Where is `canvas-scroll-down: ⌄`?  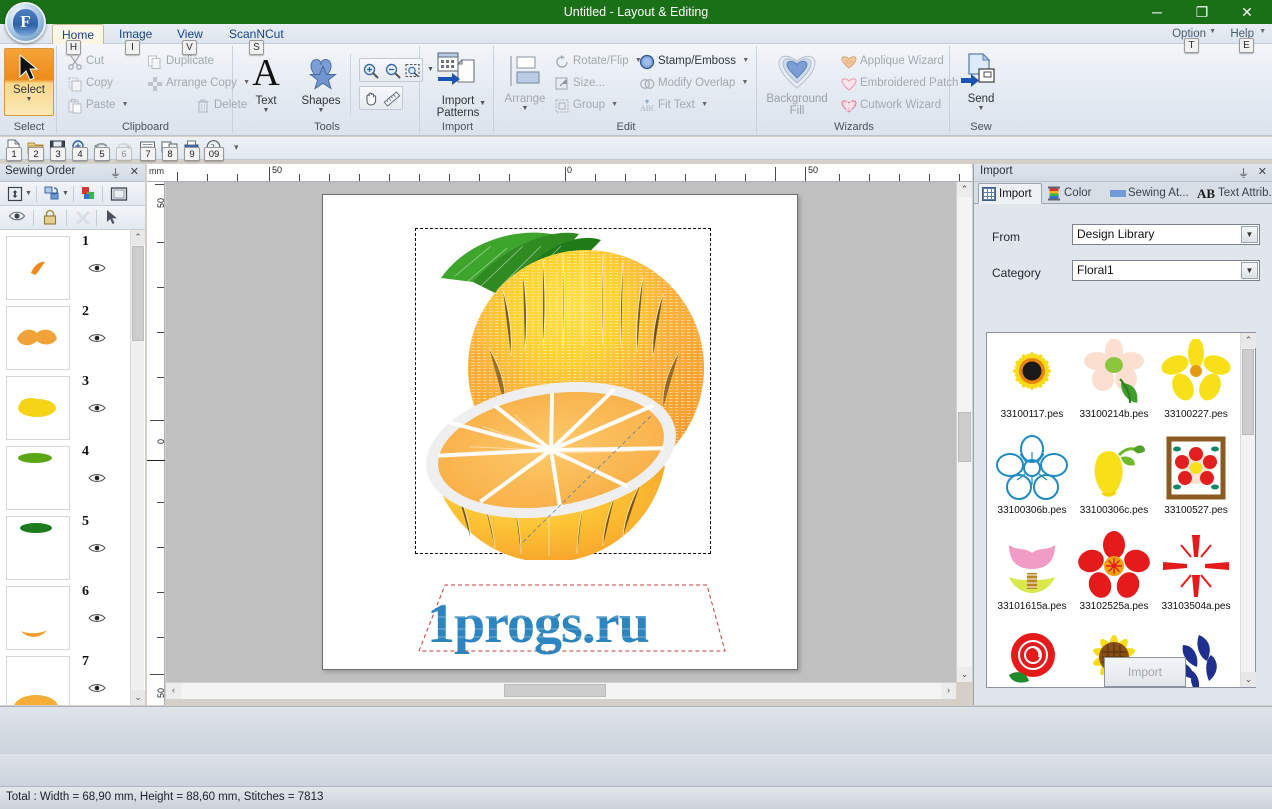
canvas-scroll-down: ⌄ is located at coordinates (964, 674).